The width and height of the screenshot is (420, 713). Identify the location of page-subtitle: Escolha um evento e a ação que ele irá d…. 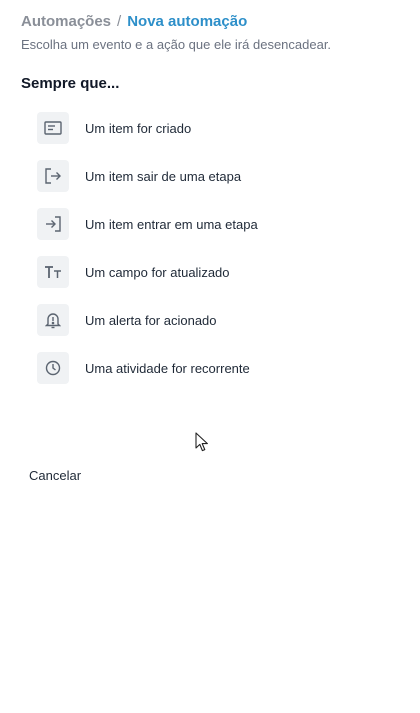
(176, 44).